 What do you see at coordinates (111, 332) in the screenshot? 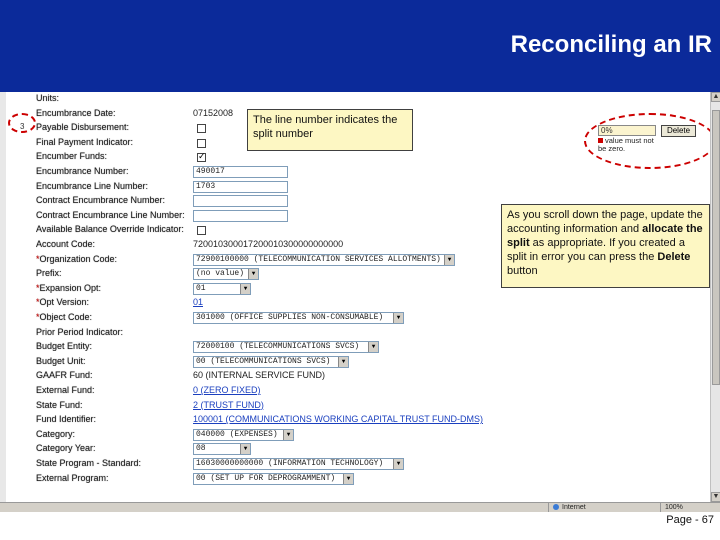
I see `field-label: Prior Period Indicator:` at bounding box center [111, 332].